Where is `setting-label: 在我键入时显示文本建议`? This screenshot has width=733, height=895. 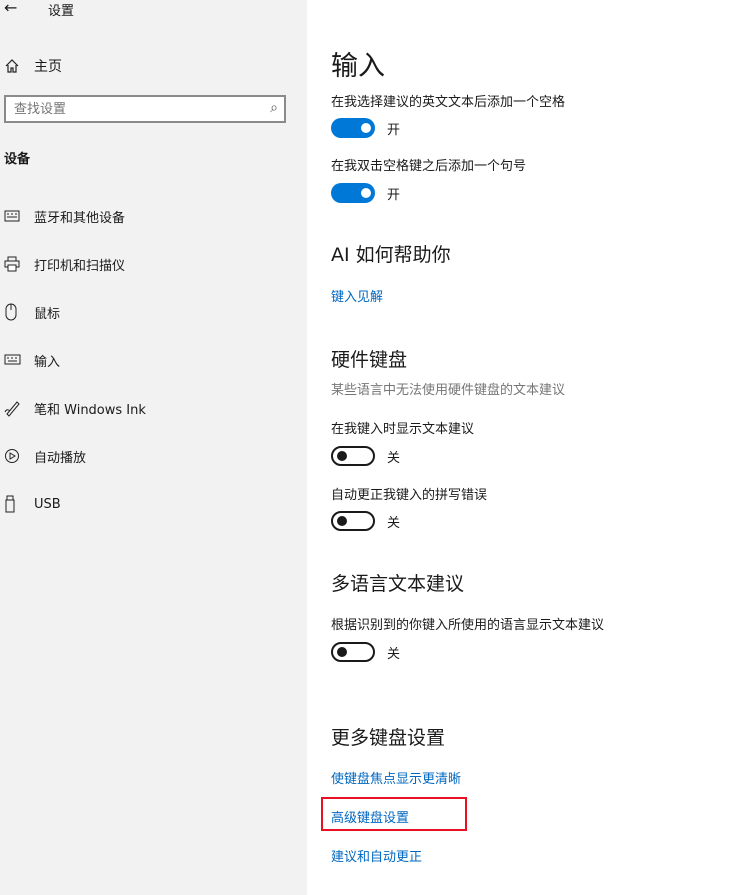
setting-label: 在我键入时显示文本建议 is located at coordinates (403, 429).